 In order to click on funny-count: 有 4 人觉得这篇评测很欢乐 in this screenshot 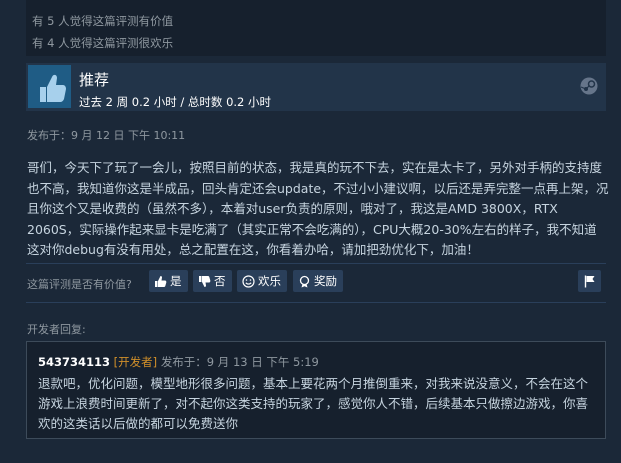, I will do `click(103, 43)`.